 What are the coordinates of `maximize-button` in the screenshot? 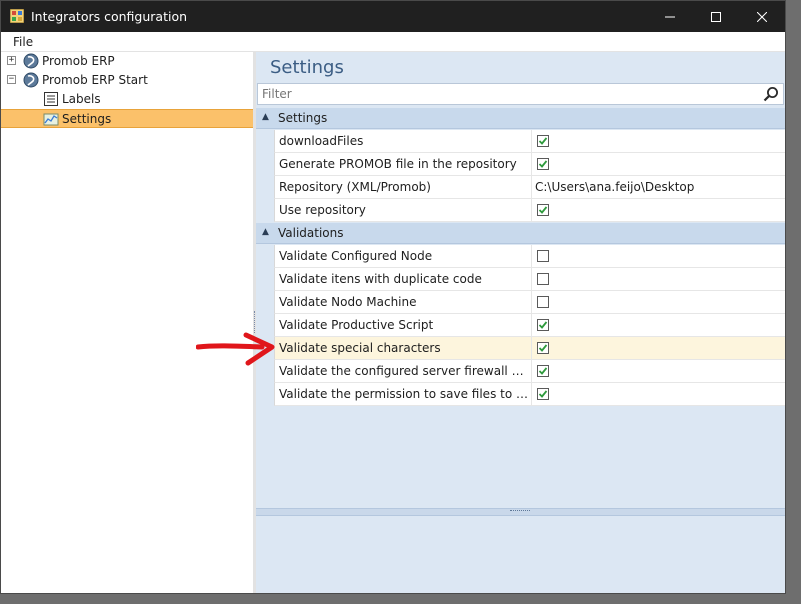 It's located at (716, 16).